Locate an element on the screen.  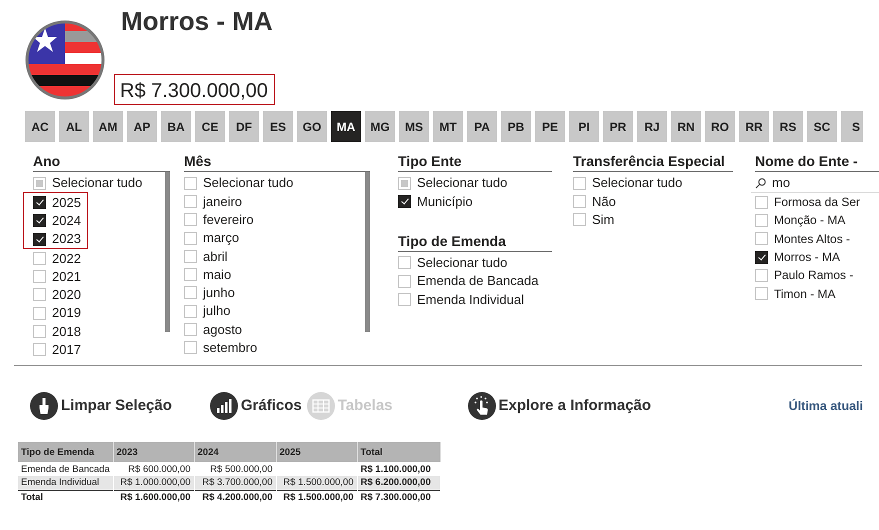
state-tab: RO is located at coordinates (720, 126).